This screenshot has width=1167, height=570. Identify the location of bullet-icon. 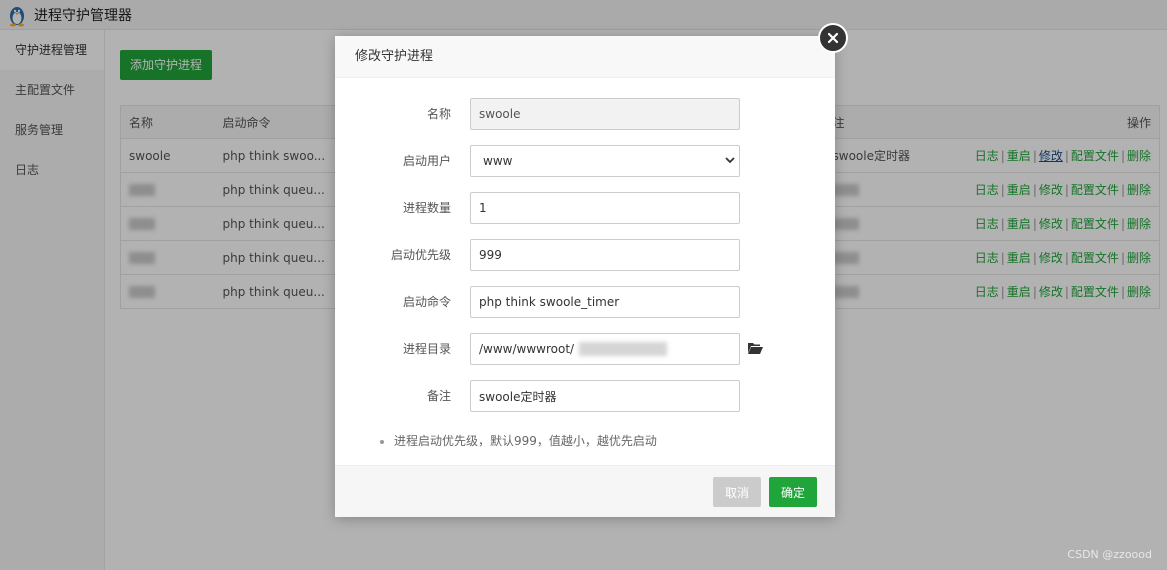
(382, 441).